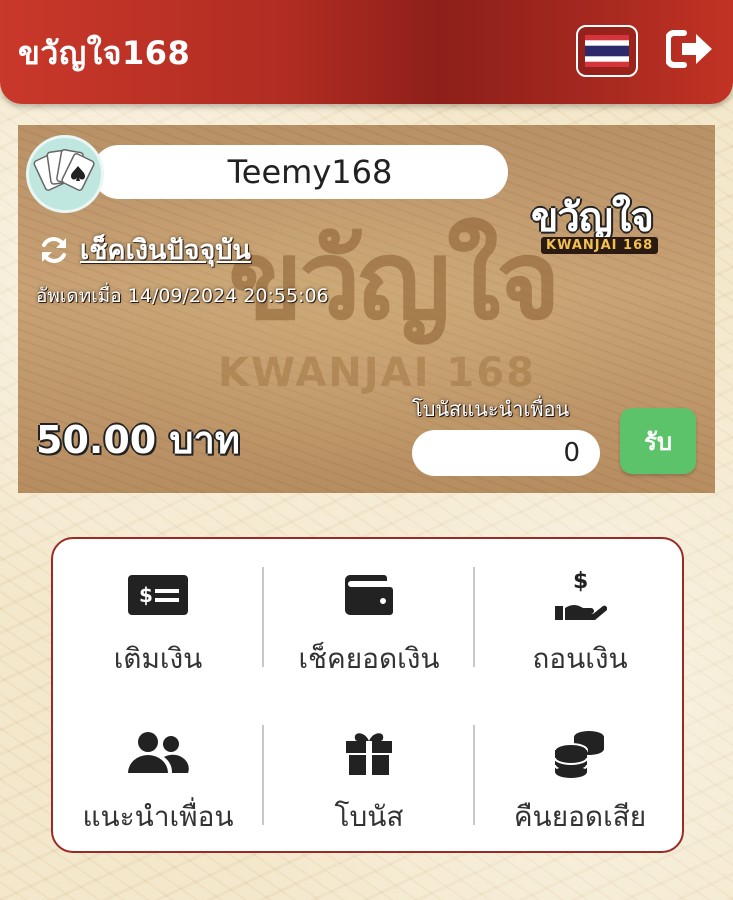 The width and height of the screenshot is (733, 900). I want to click on menu-bonus-label: โบนัส, so click(369, 816).